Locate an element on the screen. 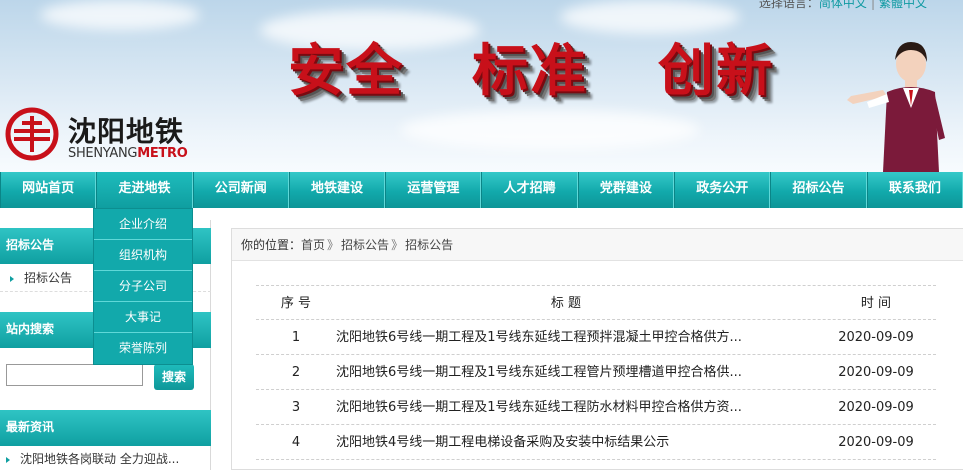 This screenshot has height=470, width=963. dropdown-item-milestones: 大事记 is located at coordinates (143, 317).